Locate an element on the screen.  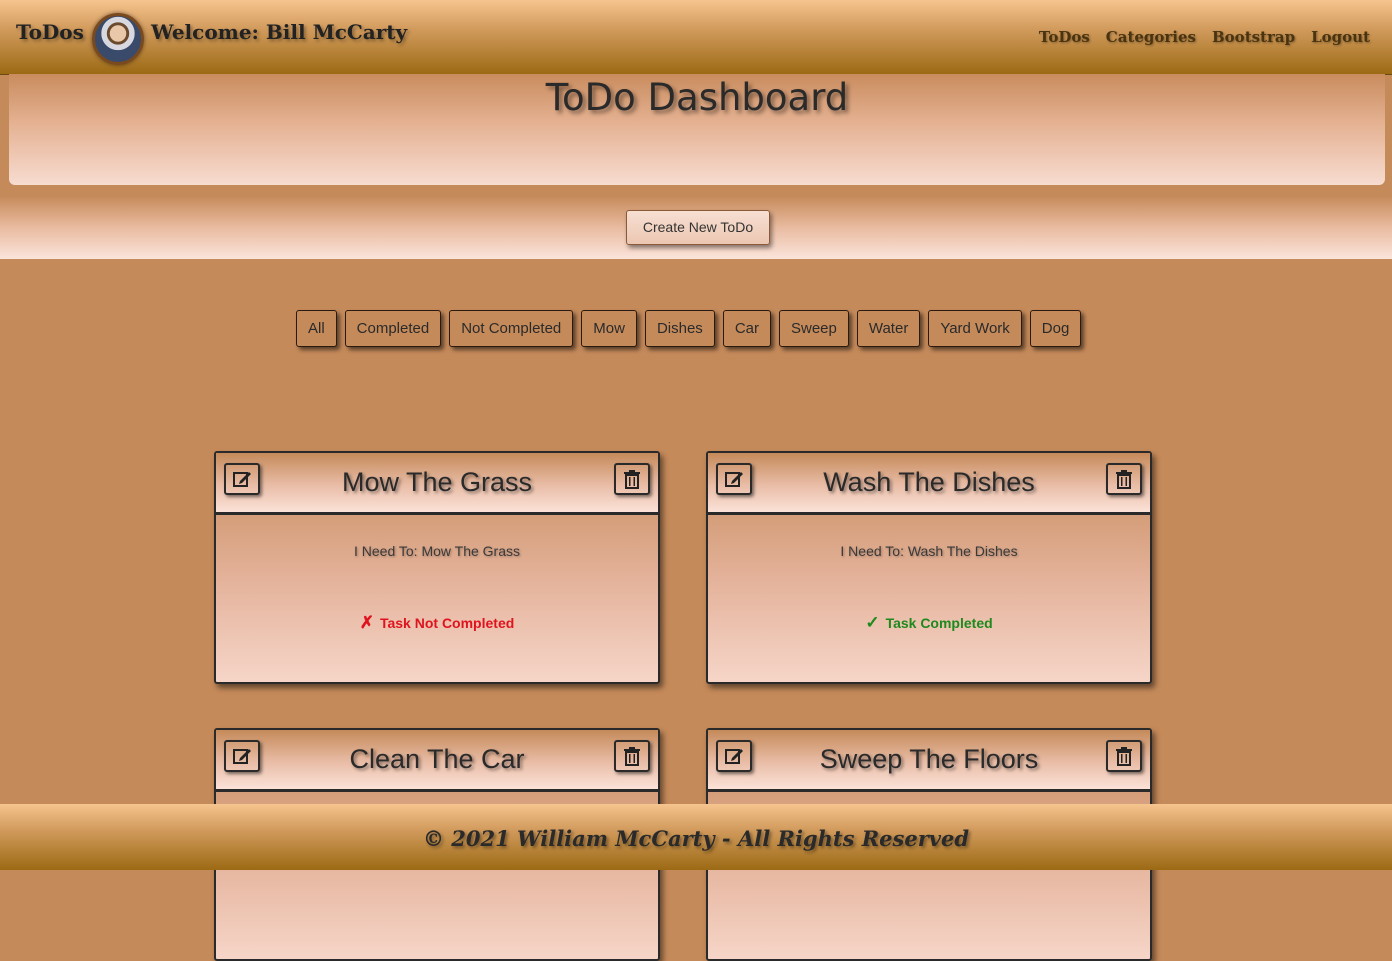
card-description: I Need To: Wash The Dishes is located at coordinates (929, 551).